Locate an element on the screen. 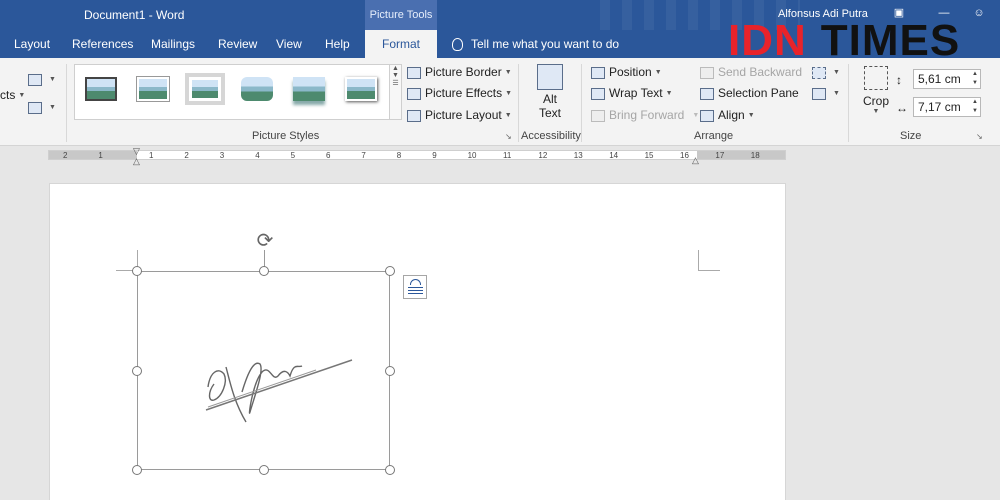 The height and width of the screenshot is (500, 1000). group-objects-button: ▼ is located at coordinates (826, 72).